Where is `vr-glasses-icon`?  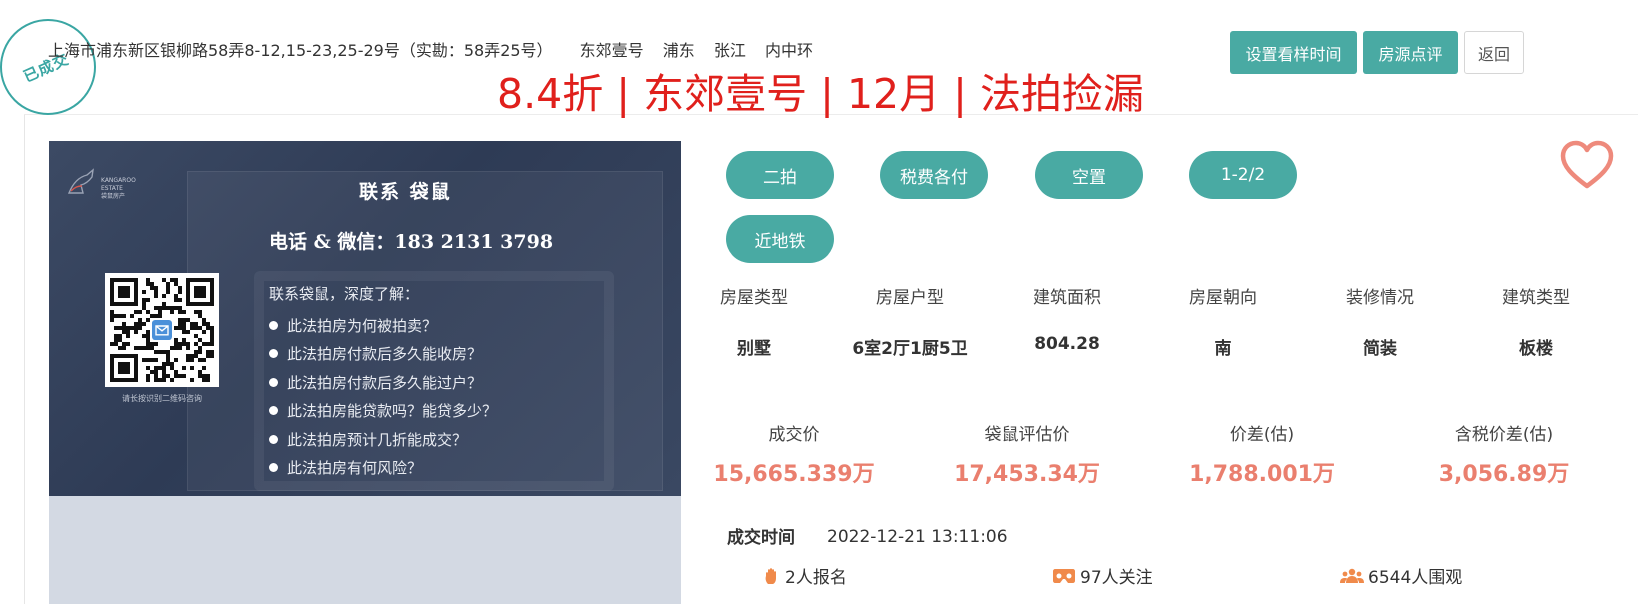
vr-glasses-icon is located at coordinates (1064, 575).